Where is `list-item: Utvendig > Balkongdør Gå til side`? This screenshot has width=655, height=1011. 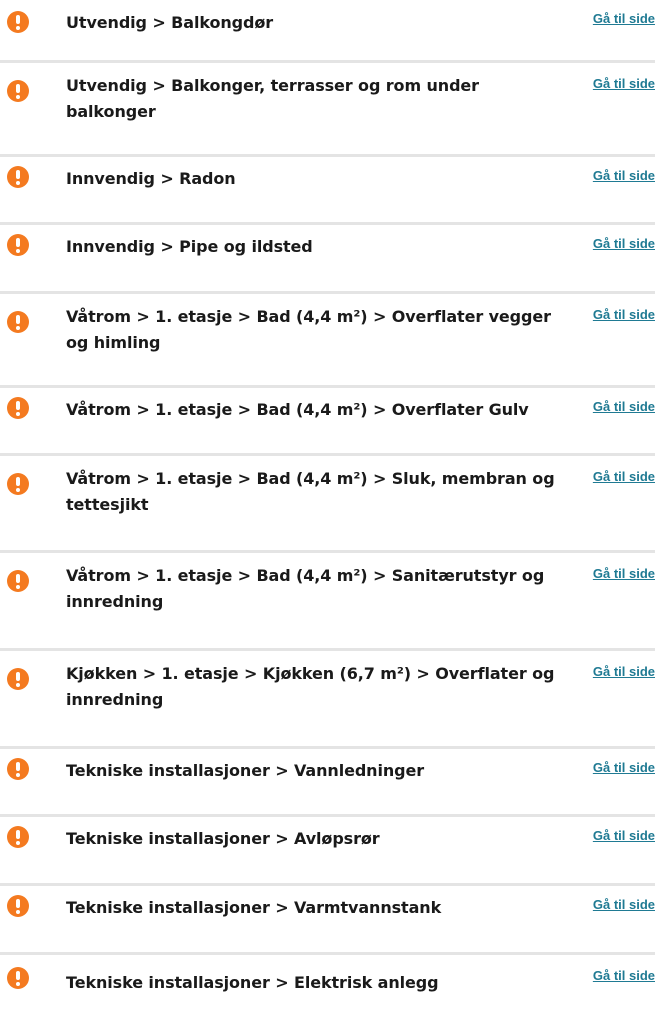 list-item: Utvendig > Balkongdør Gå til side is located at coordinates (327, 31).